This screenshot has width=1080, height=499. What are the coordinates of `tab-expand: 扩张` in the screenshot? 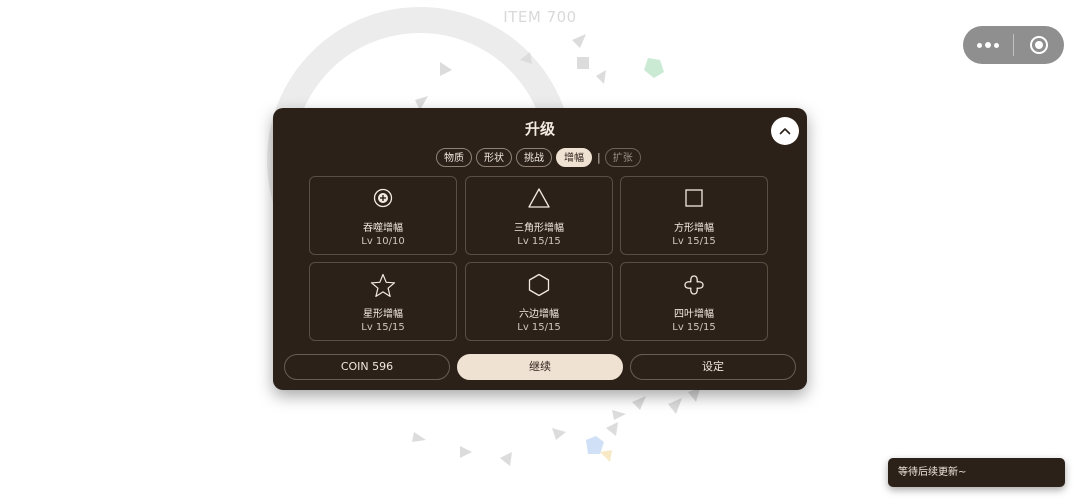 It's located at (622, 157).